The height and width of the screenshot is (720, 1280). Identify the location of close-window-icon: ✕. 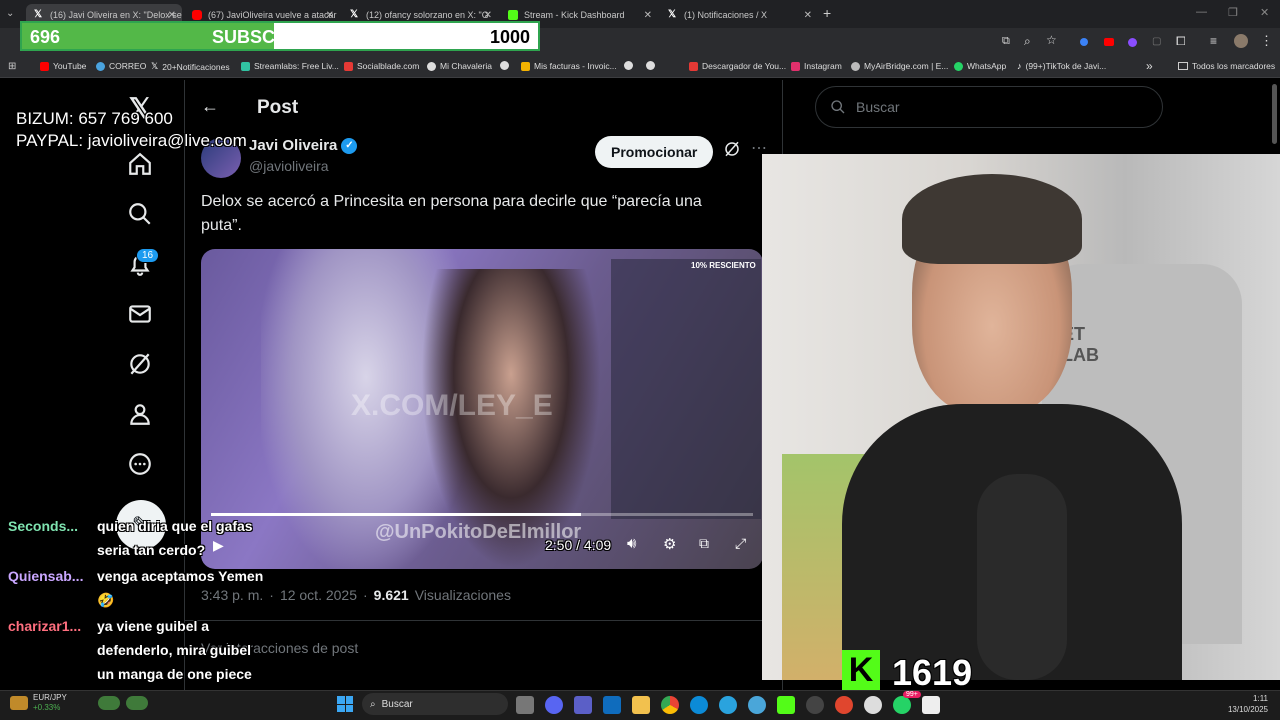
(1264, 12).